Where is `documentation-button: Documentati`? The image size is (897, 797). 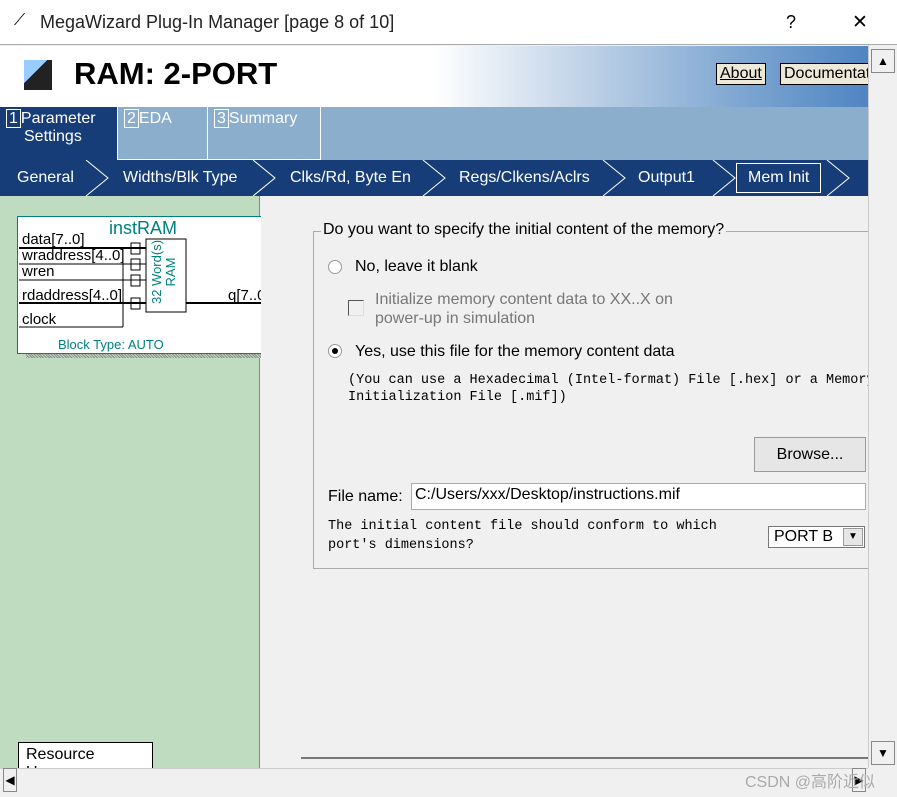
documentation-button: Documentati is located at coordinates (825, 74).